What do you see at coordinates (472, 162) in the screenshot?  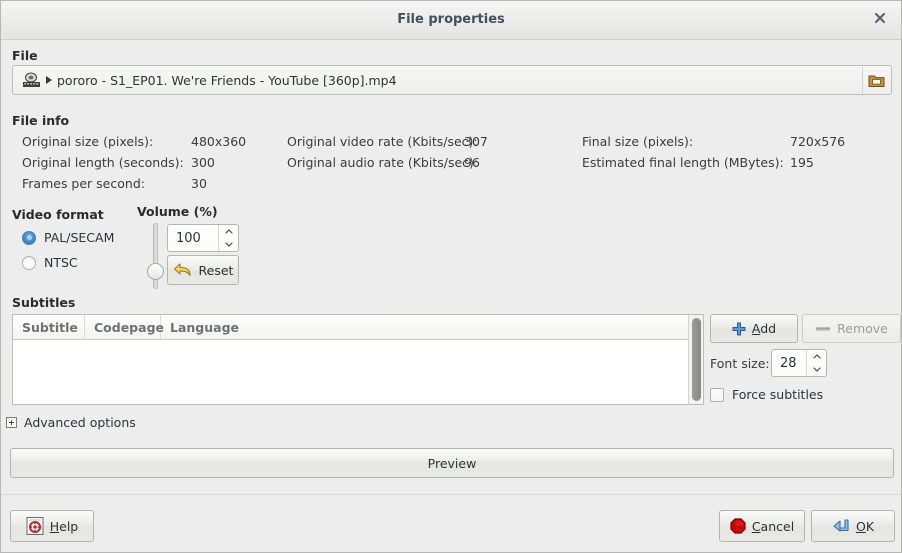 I see `audio-rate-value: 96` at bounding box center [472, 162].